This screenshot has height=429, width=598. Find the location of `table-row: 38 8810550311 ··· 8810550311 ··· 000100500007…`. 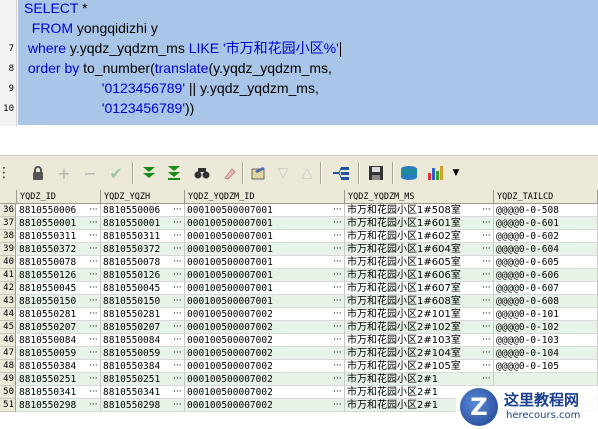

table-row: 38 8810550311 ··· 8810550311 ··· 000100500007… is located at coordinates (299, 236).